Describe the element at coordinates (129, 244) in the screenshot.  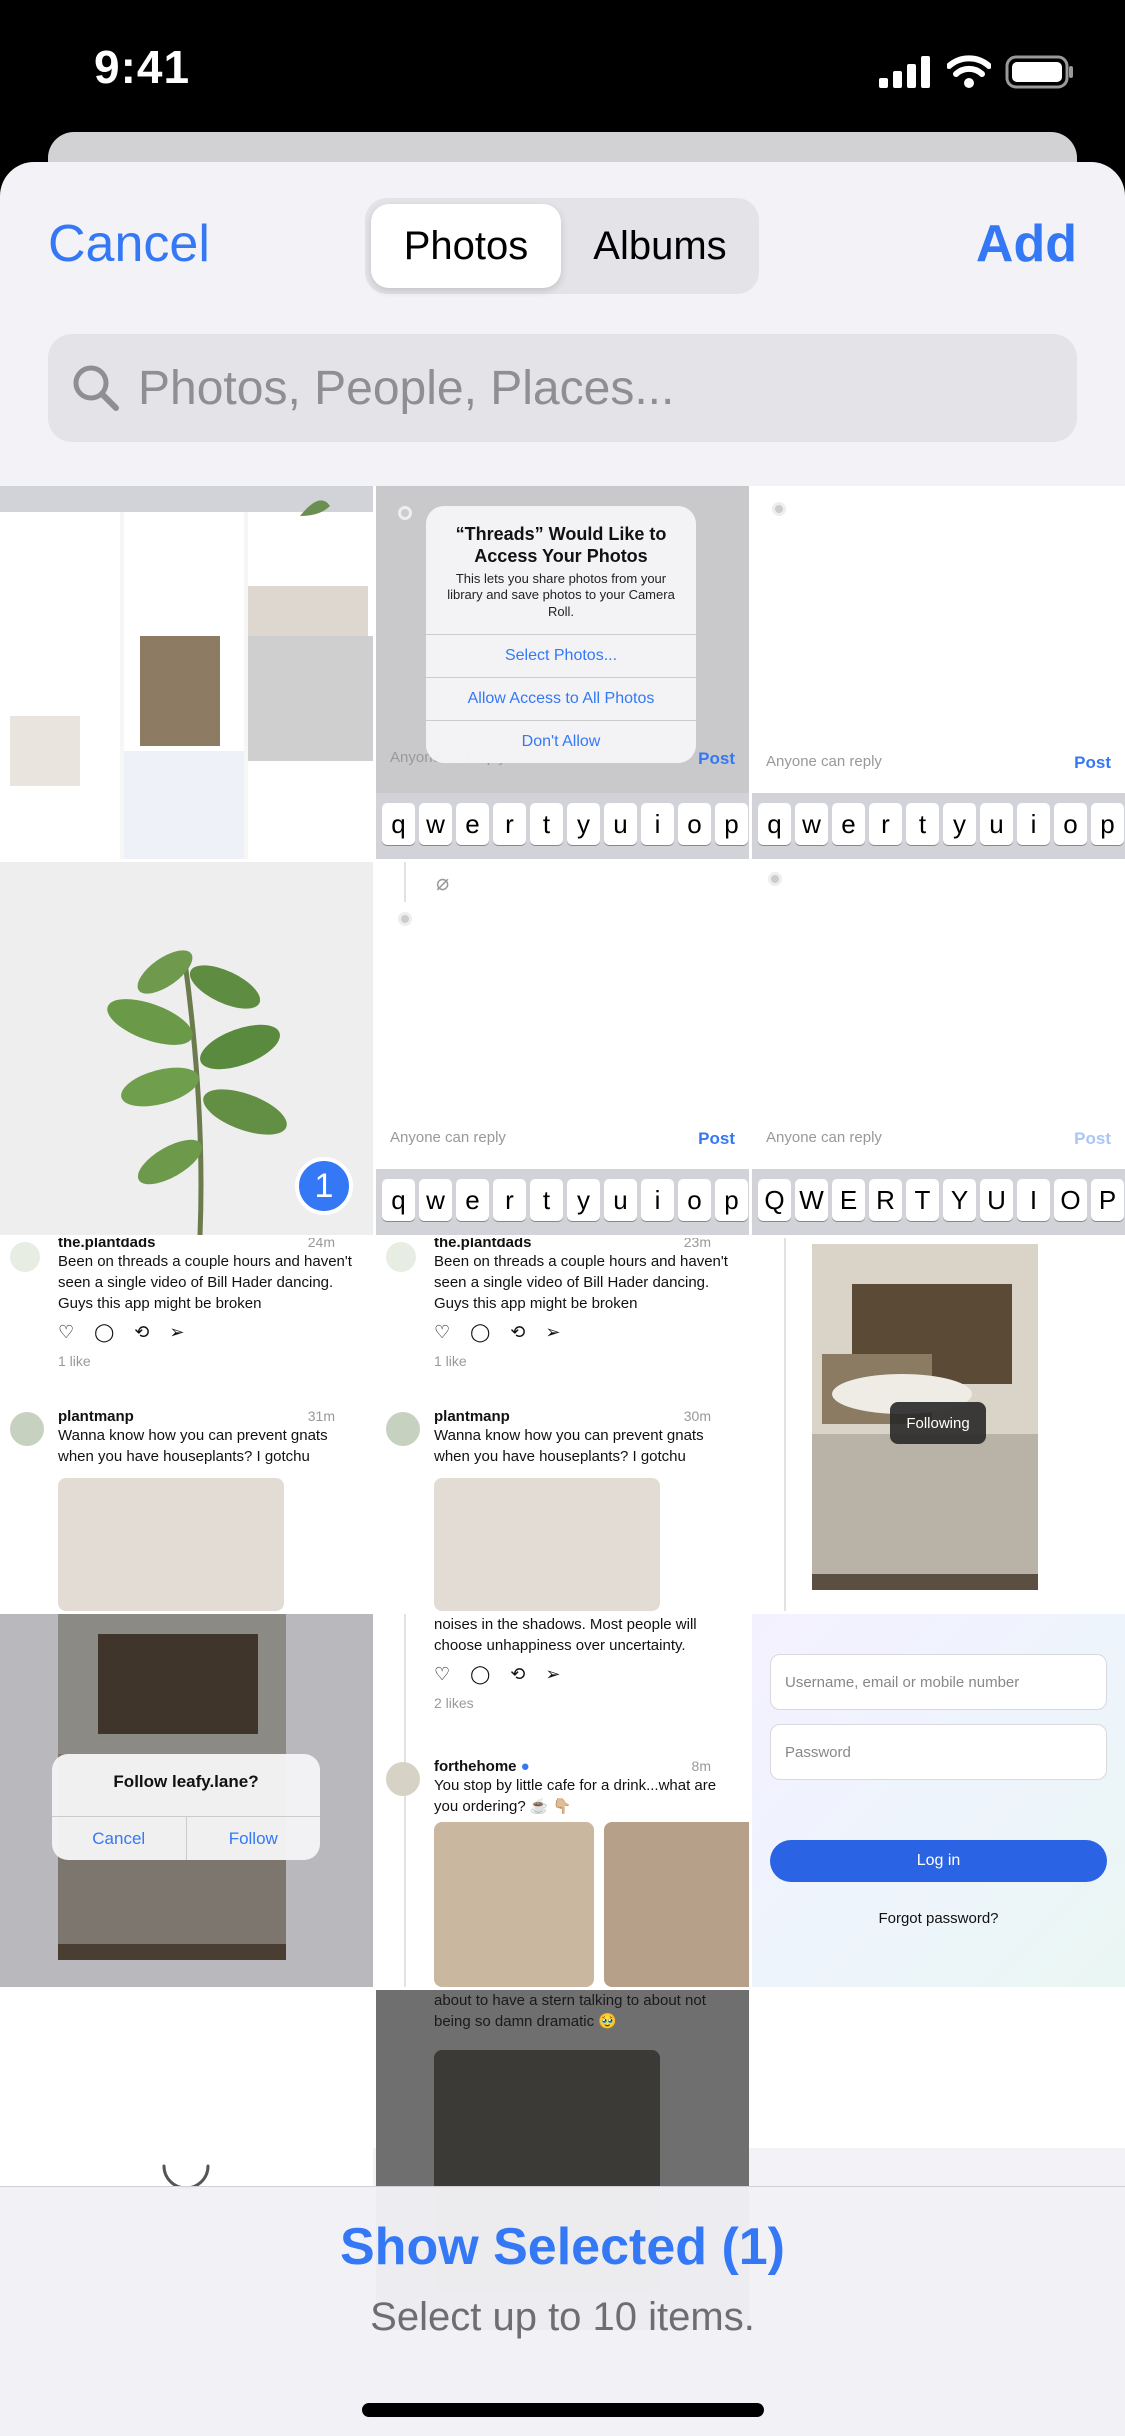
I see `cancel-button: Cancel` at that location.